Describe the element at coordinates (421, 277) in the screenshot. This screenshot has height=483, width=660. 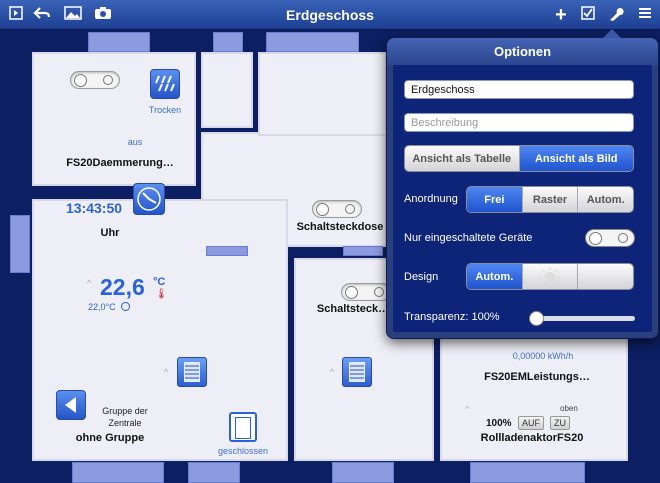
I see `design-label: Design` at that location.